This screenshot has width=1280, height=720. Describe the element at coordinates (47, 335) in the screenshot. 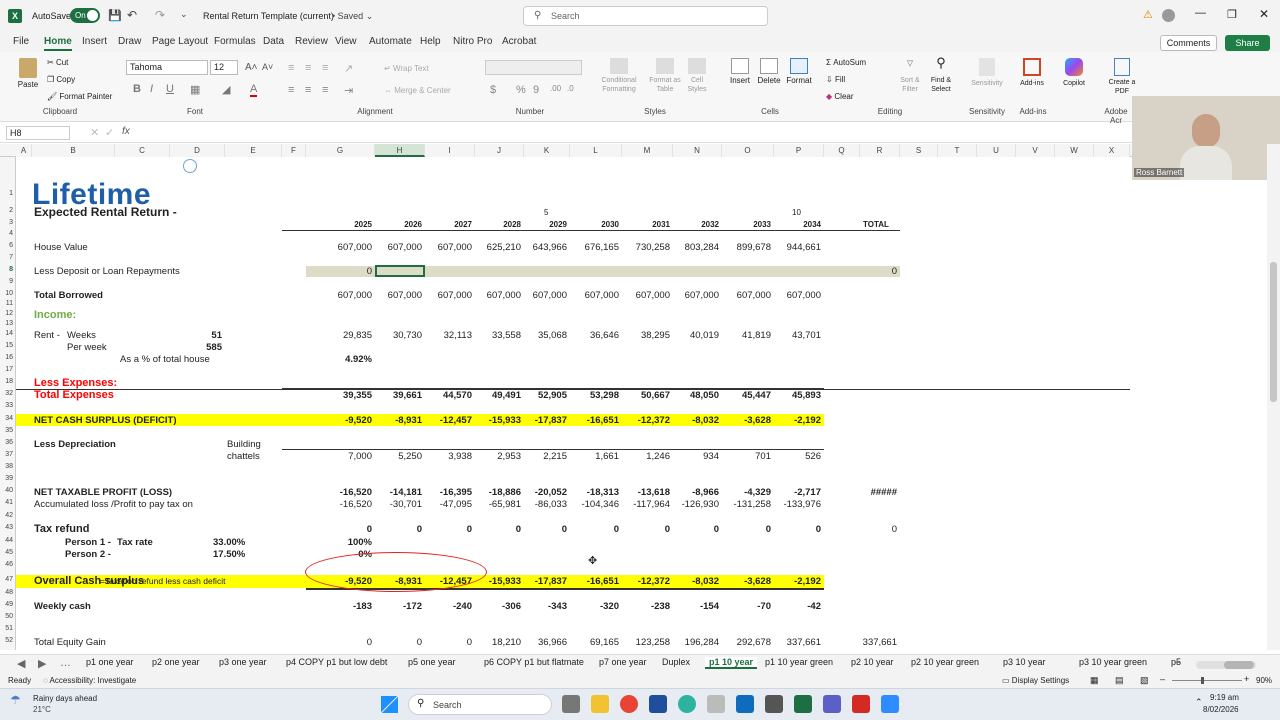

I see `rent-label: Rent -` at that location.